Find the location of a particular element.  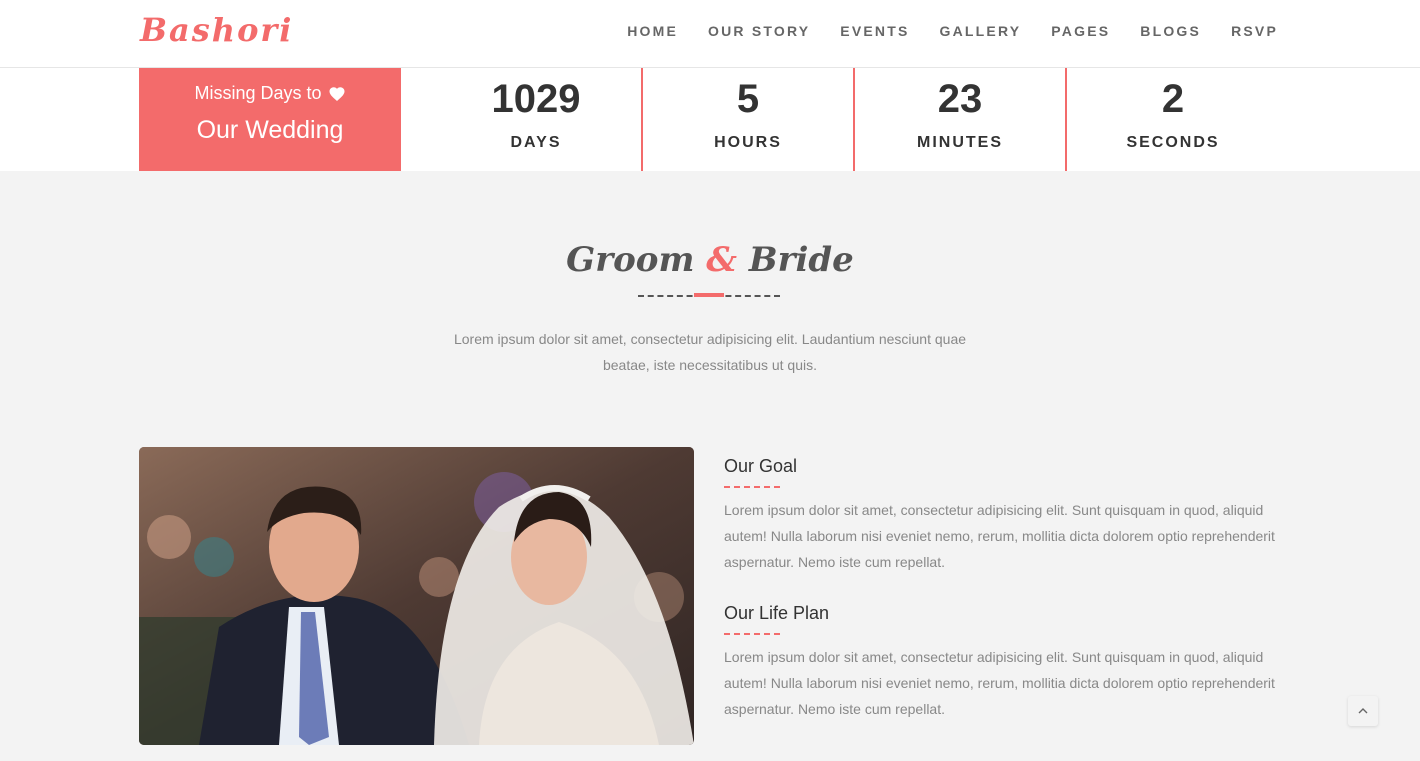

heart-icon is located at coordinates (337, 93).